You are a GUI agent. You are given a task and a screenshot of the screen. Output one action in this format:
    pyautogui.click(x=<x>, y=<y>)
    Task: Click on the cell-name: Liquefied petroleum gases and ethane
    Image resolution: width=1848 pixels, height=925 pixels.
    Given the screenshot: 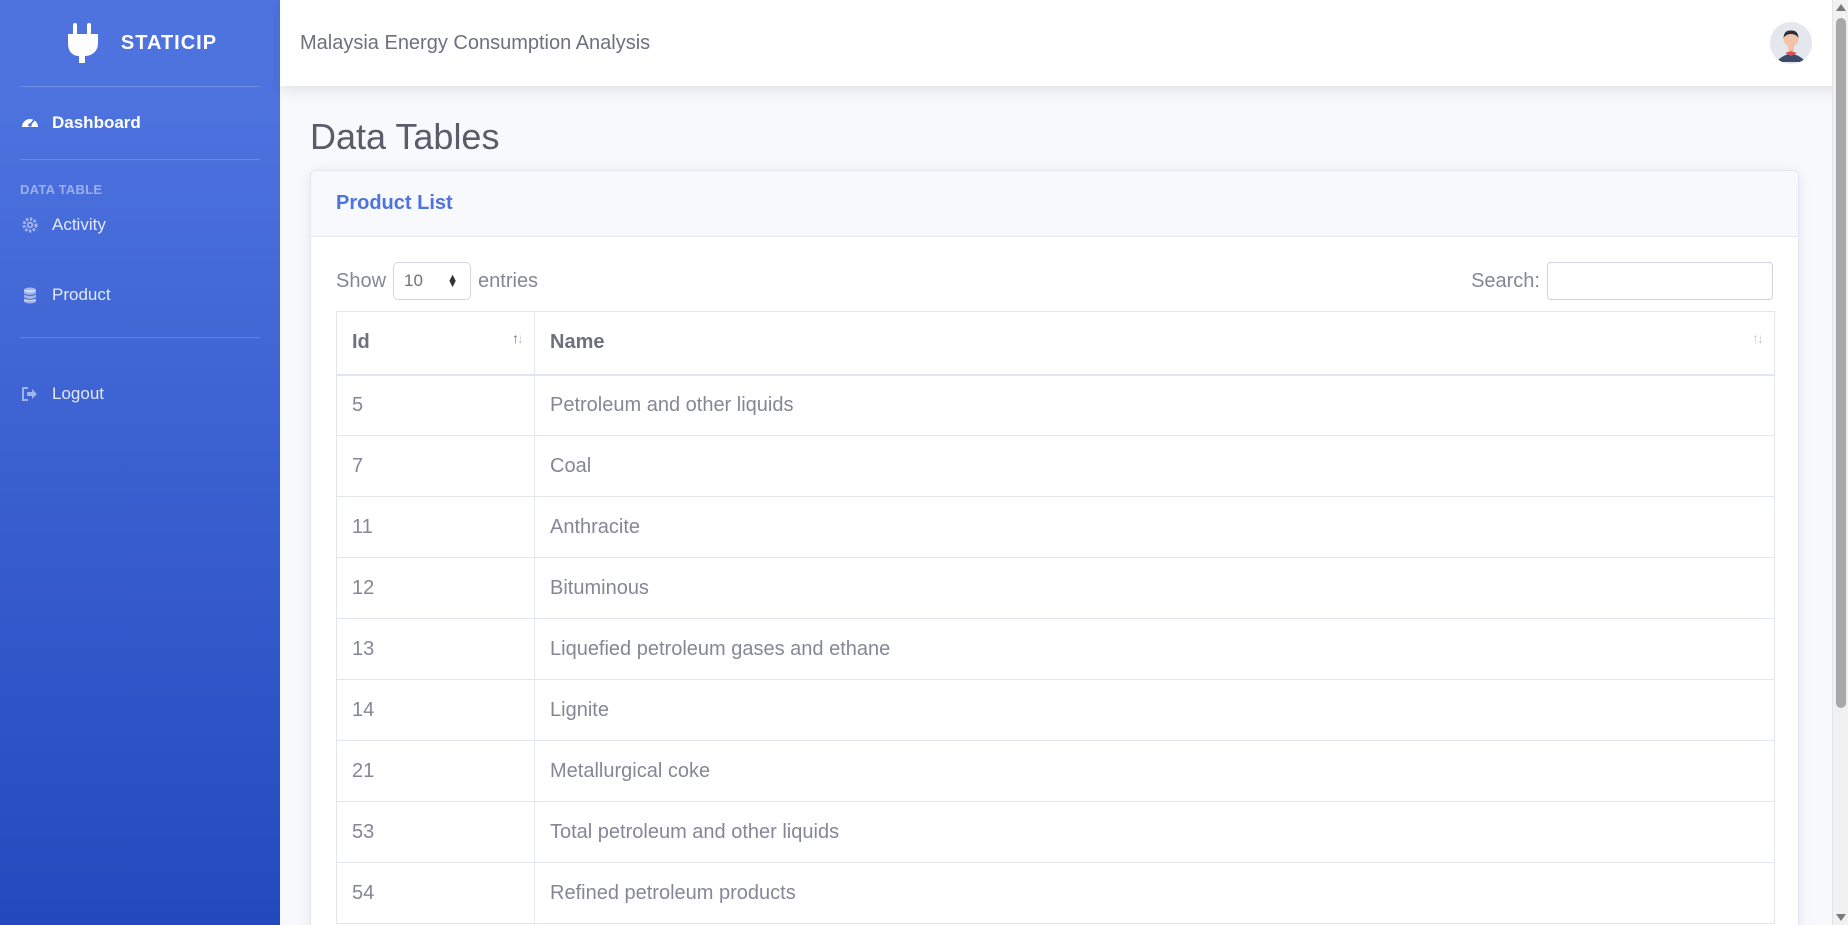 What is the action you would take?
    pyautogui.click(x=1154, y=649)
    